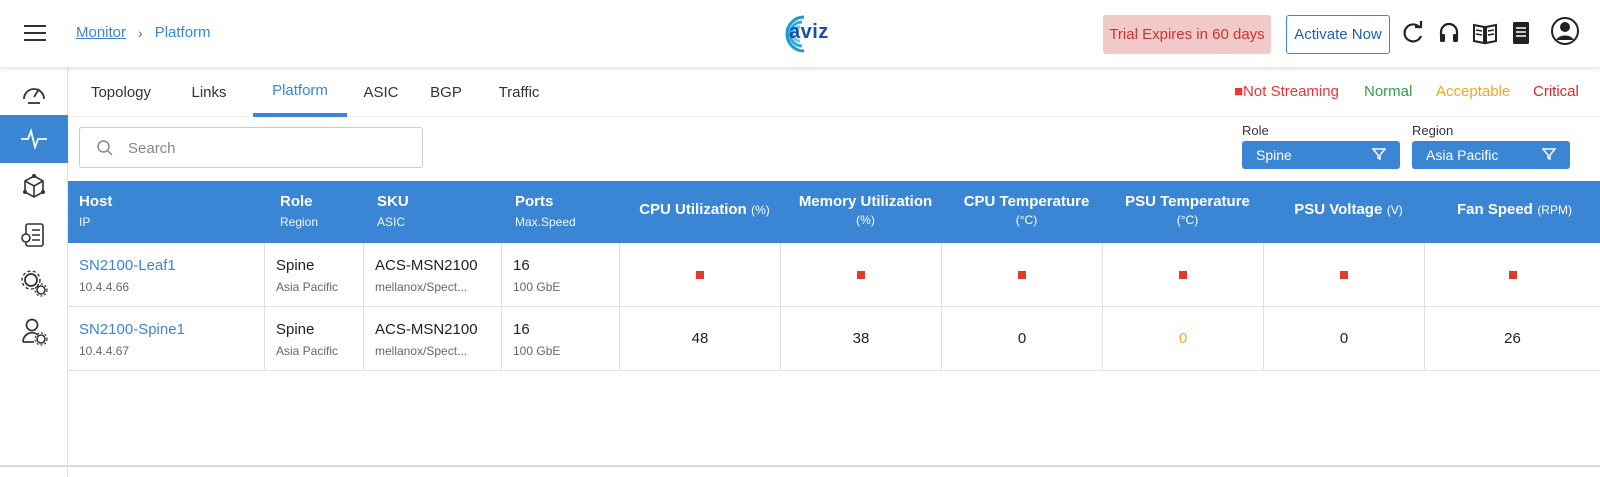 This screenshot has width=1600, height=477. I want to click on region-filter-value: Asia Pacific, so click(1462, 155).